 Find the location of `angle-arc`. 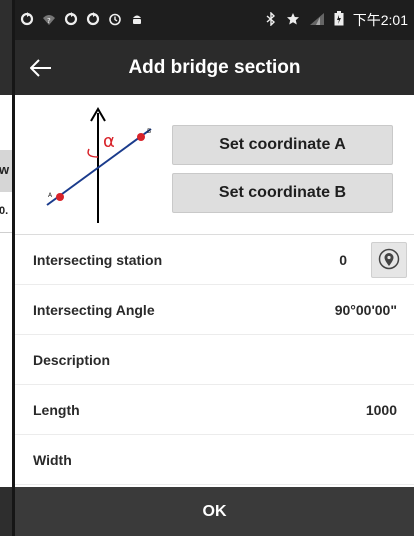

angle-arc is located at coordinates (93, 153).